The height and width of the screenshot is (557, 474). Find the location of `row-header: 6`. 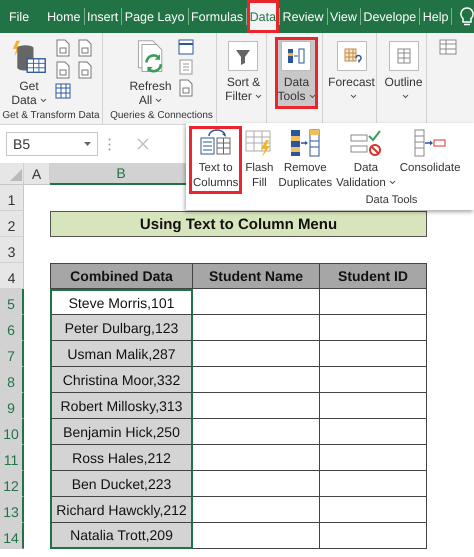

row-header: 6 is located at coordinates (12, 328).